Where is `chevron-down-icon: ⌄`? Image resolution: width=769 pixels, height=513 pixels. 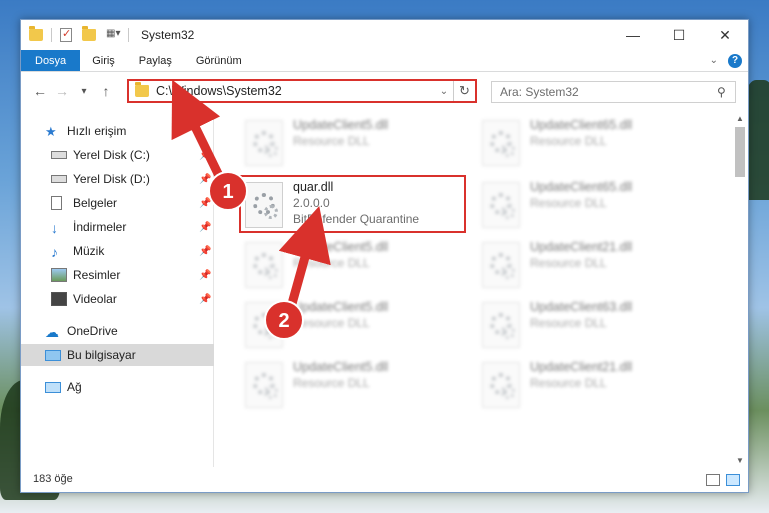 chevron-down-icon: ⌄ is located at coordinates (714, 60).